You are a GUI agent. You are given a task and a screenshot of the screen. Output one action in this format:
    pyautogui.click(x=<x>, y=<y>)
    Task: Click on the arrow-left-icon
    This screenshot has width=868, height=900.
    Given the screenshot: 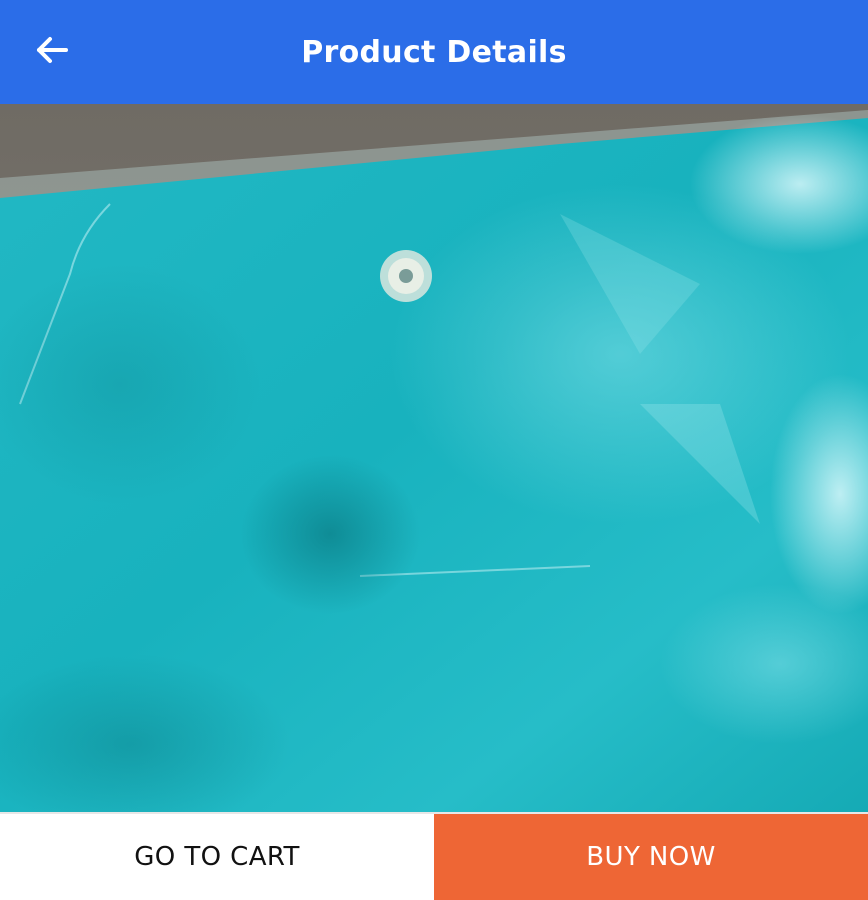 What is the action you would take?
    pyautogui.click(x=52, y=52)
    